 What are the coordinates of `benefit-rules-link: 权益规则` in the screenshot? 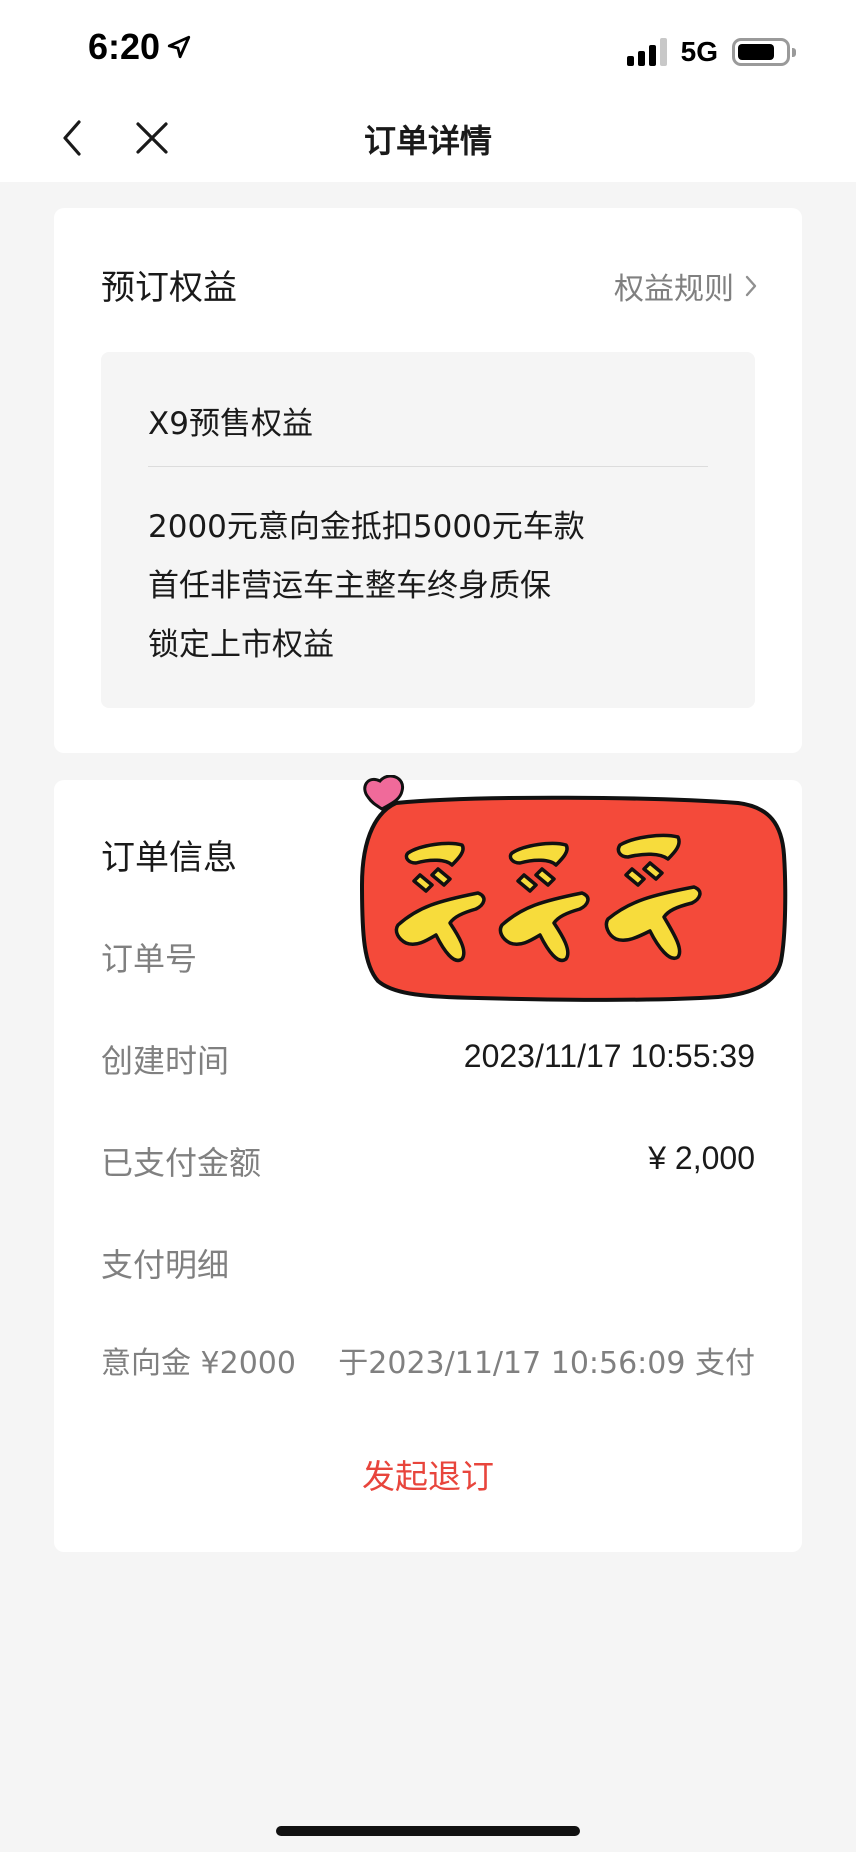 It's located at (686, 286).